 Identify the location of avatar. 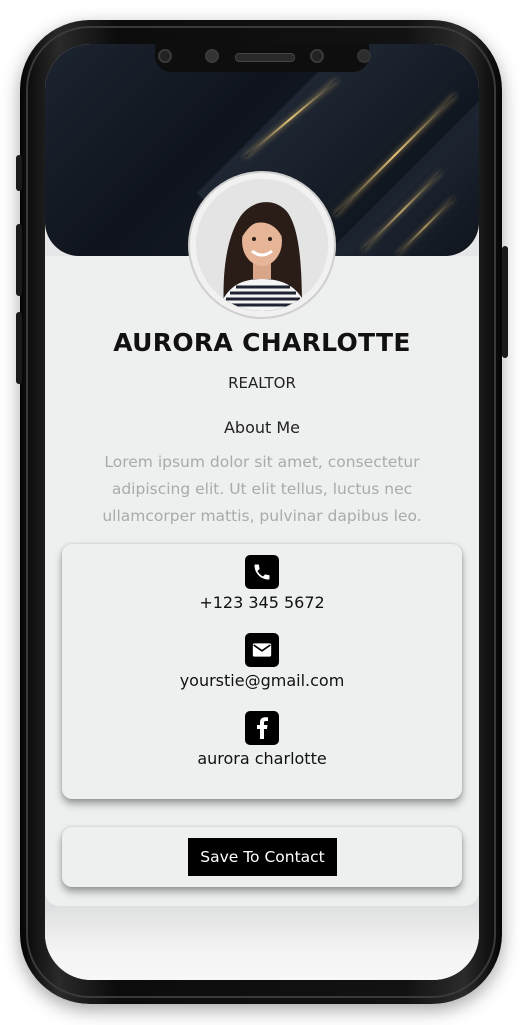
(262, 245).